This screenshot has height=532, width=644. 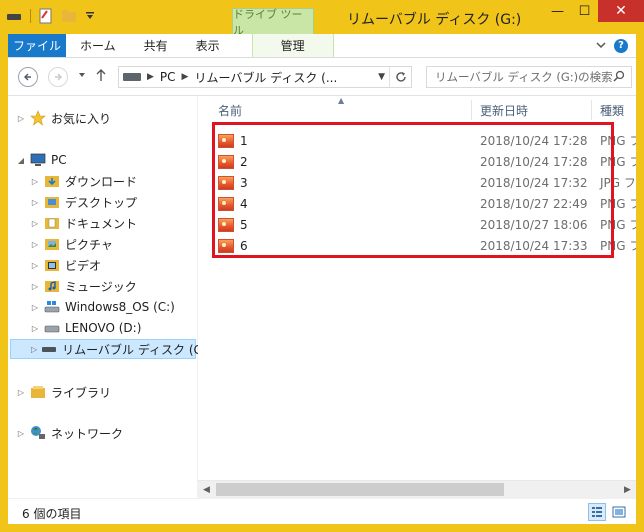 What do you see at coordinates (206, 489) in the screenshot?
I see `scroll-left-icon: ◀` at bounding box center [206, 489].